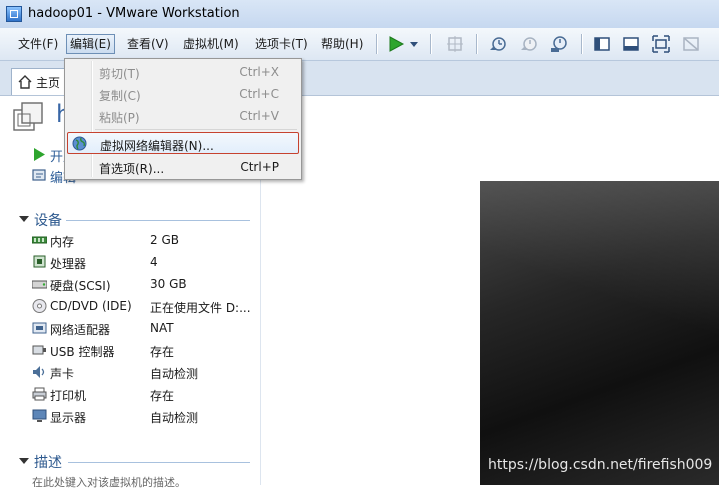  What do you see at coordinates (146, 350) in the screenshot?
I see `device-row-usb-controller: USB 控制器 存在` at bounding box center [146, 350].